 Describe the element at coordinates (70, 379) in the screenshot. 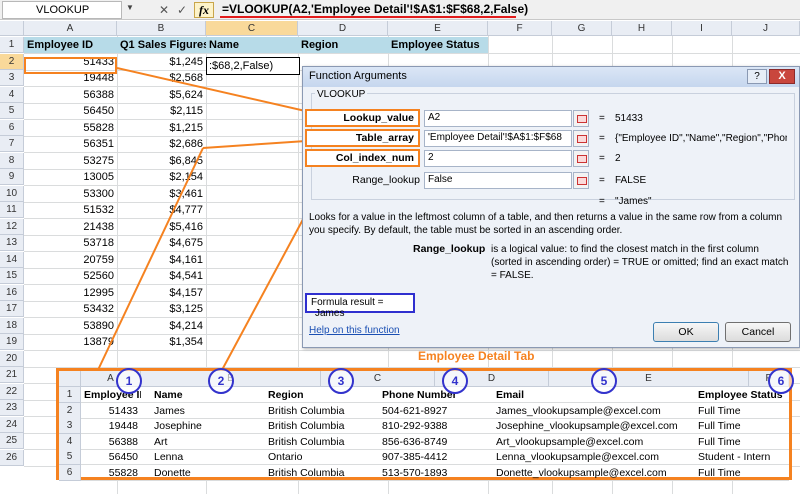

I see `select-all-corner` at that location.